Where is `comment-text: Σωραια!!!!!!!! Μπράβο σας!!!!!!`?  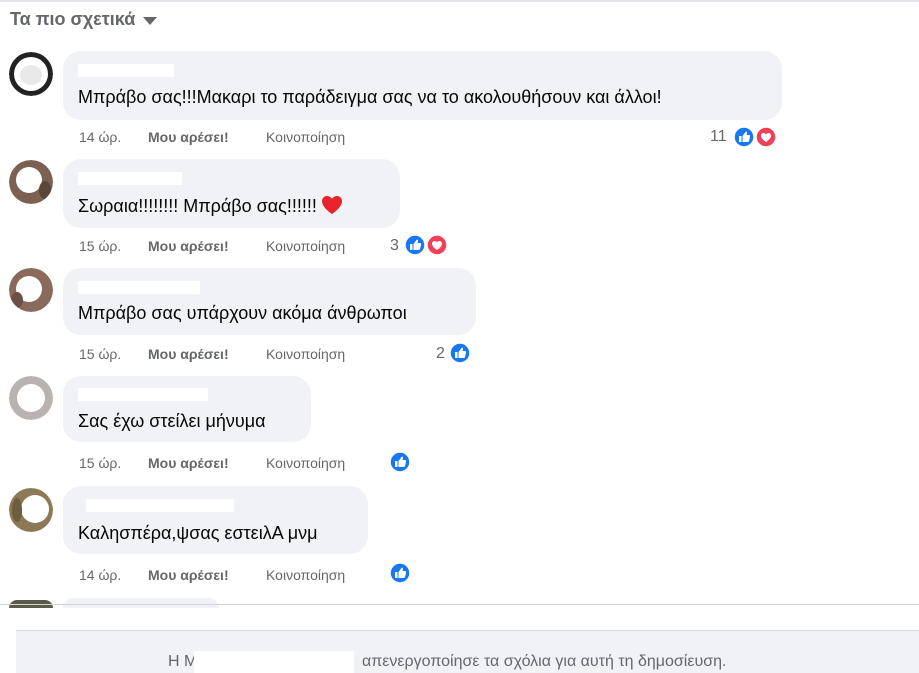 comment-text: Σωραια!!!!!!!! Μπράβο σας!!!!!! is located at coordinates (210, 207).